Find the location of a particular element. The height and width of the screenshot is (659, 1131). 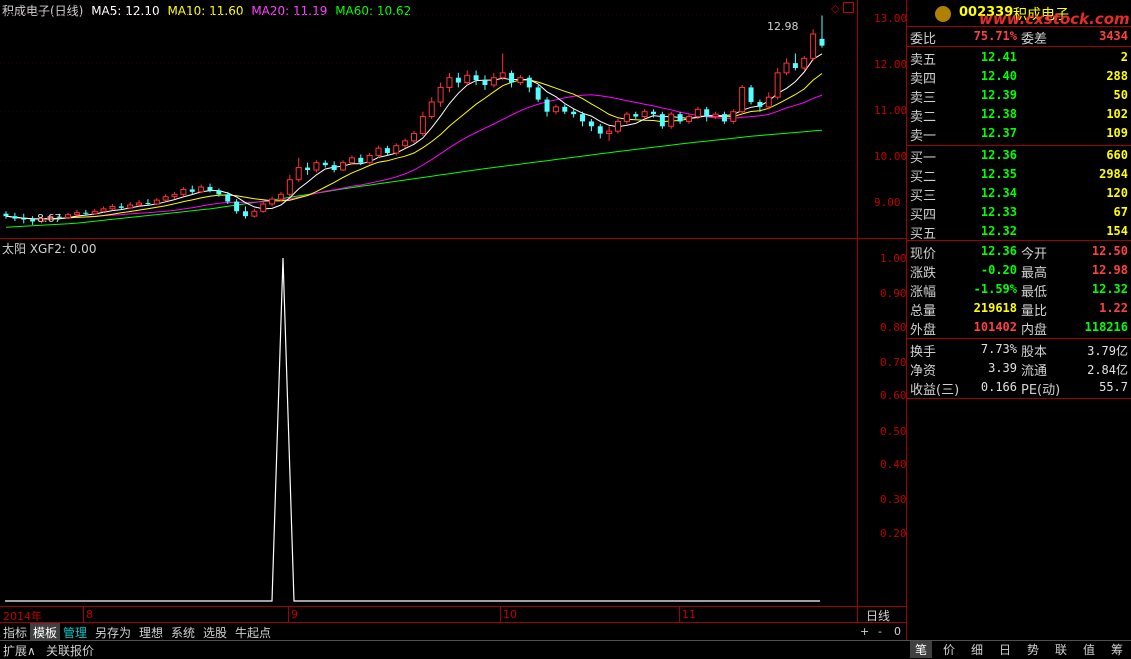

quote-tab: 日 is located at coordinates (1005, 649).